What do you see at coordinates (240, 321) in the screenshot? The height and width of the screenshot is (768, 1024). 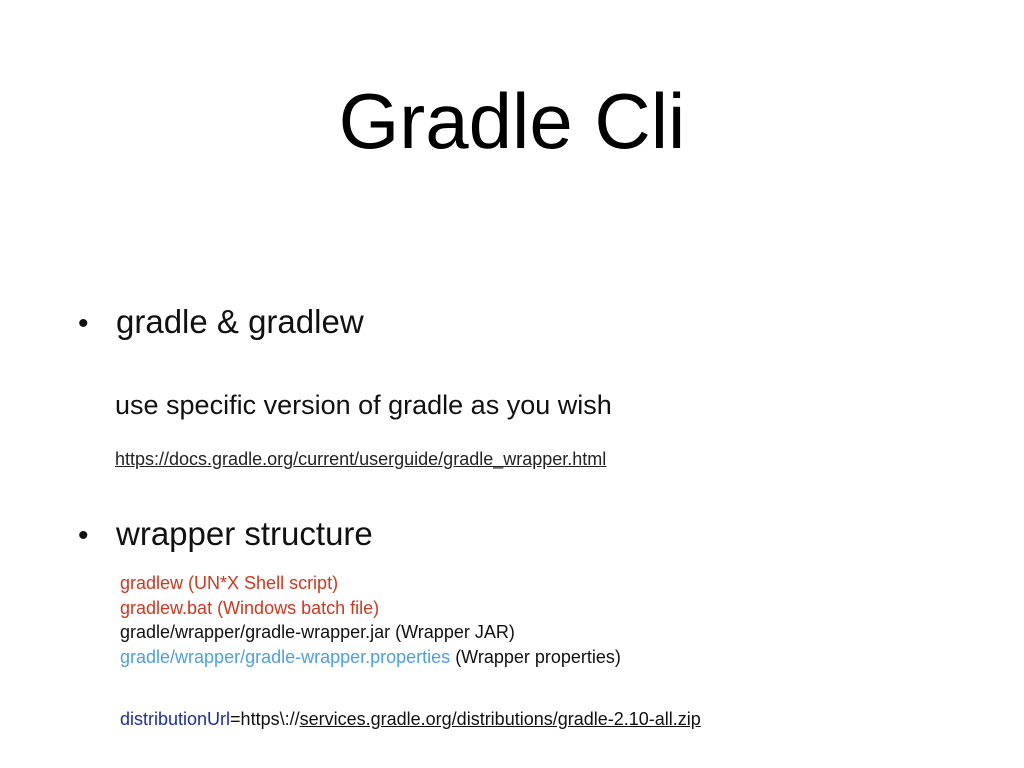 I see `bullet-label: gradle & gradlew` at bounding box center [240, 321].